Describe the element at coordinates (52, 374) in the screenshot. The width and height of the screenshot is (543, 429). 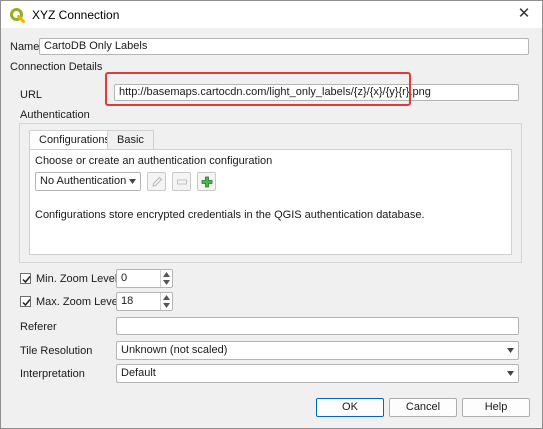
I see `interpretation-label: Interpretation` at that location.